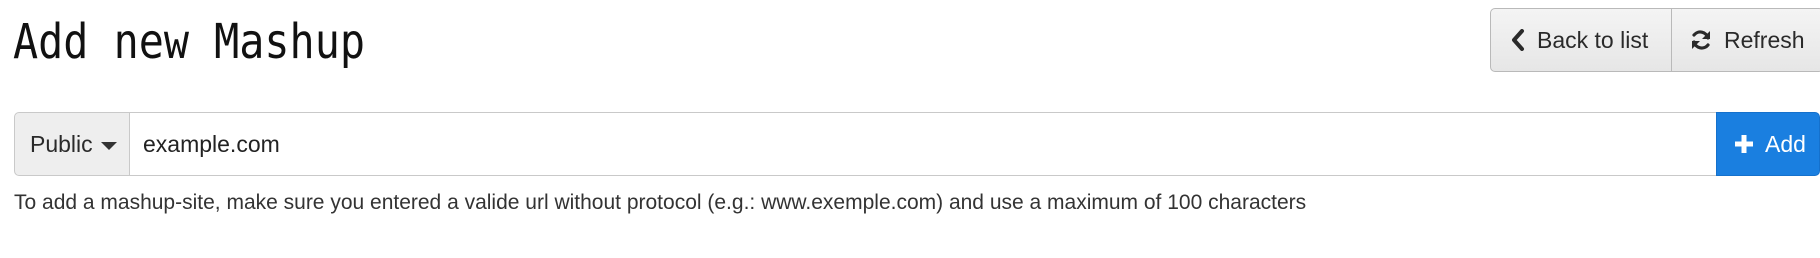 The image size is (1820, 258). I want to click on page-title: Add new Mashup, so click(189, 42).